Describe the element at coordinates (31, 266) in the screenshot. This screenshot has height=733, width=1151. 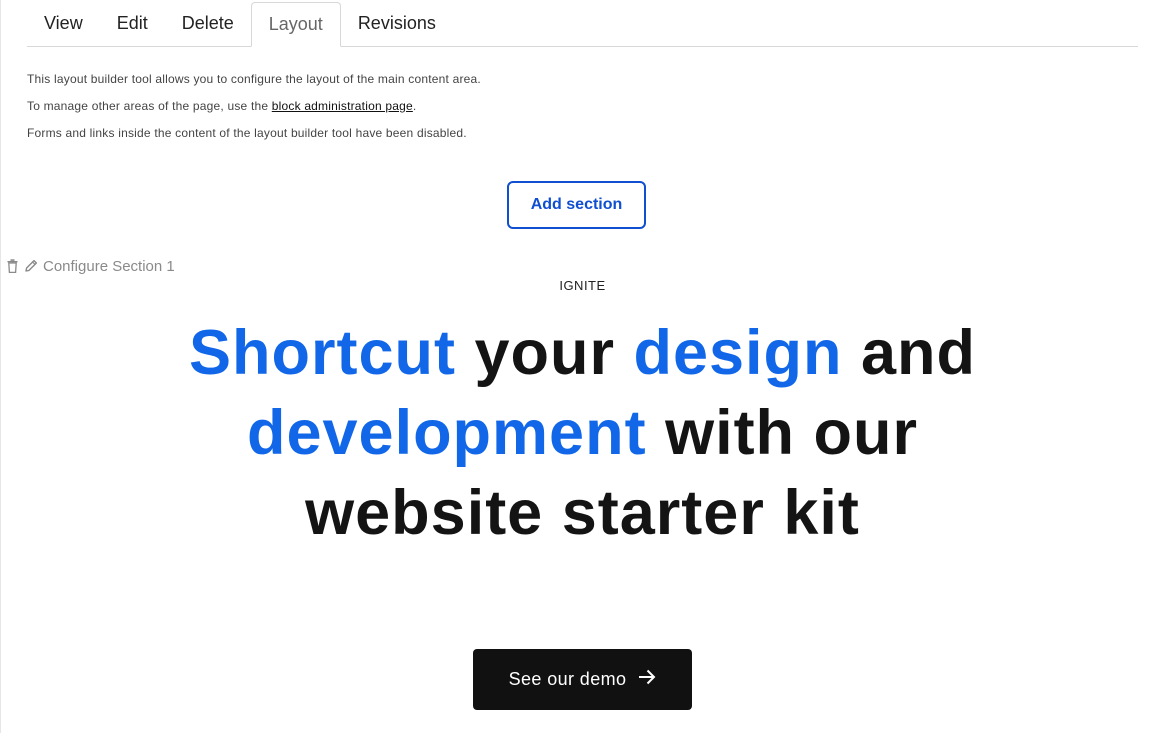
I see `pencil-icon` at that location.